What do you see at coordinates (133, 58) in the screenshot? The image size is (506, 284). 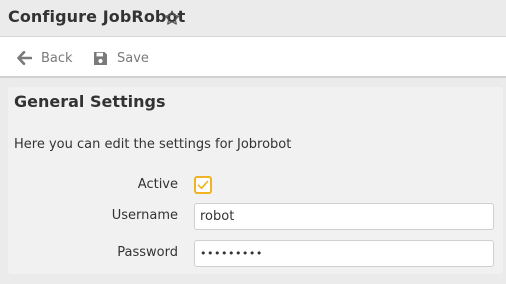 I see `save-label: Save` at bounding box center [133, 58].